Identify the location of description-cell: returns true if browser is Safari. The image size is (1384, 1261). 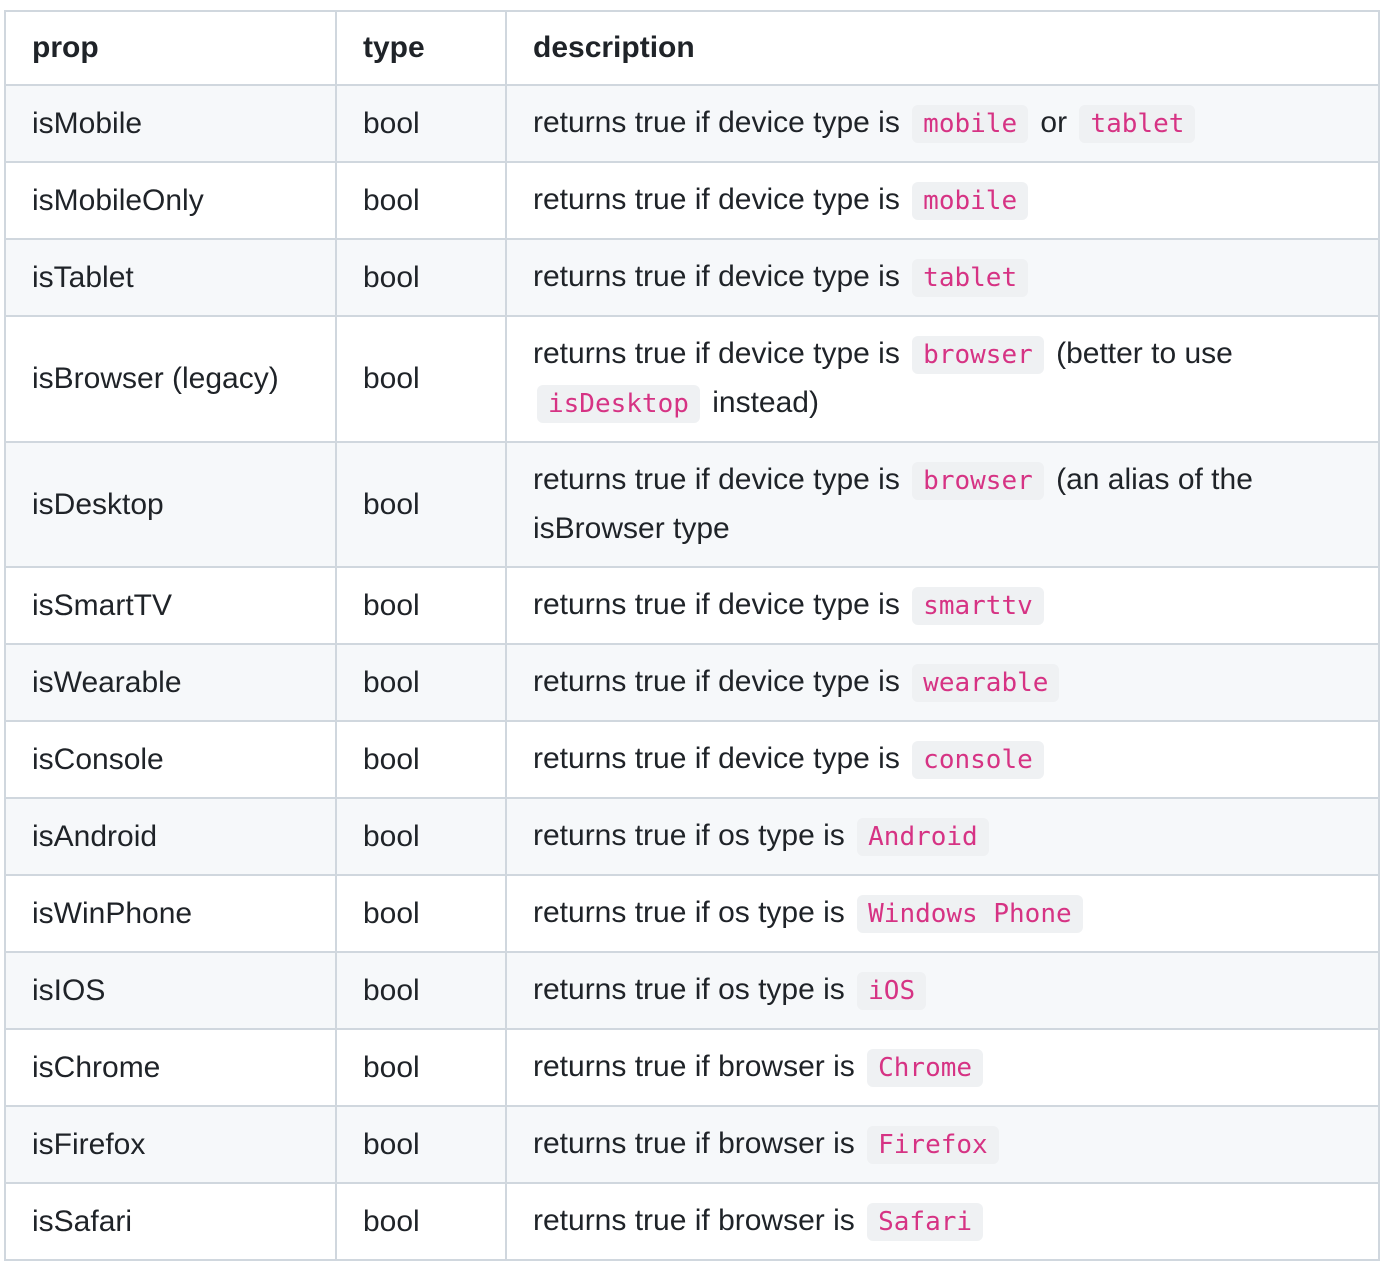
(942, 1221).